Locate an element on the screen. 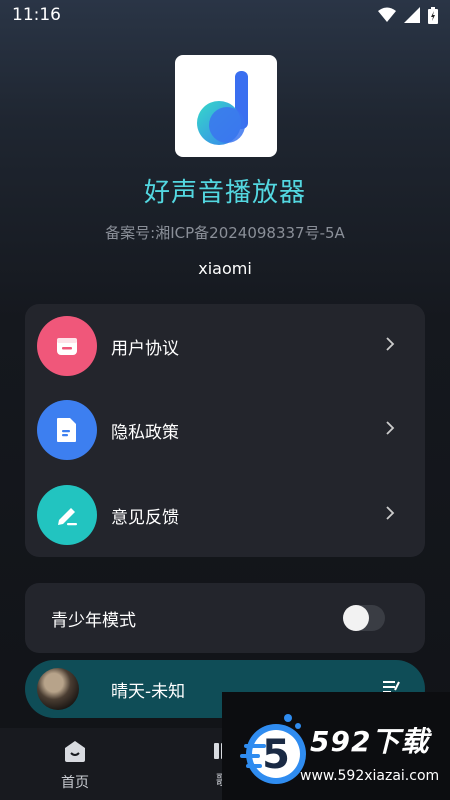  watermark-logo-text: 5 is located at coordinates (276, 755).